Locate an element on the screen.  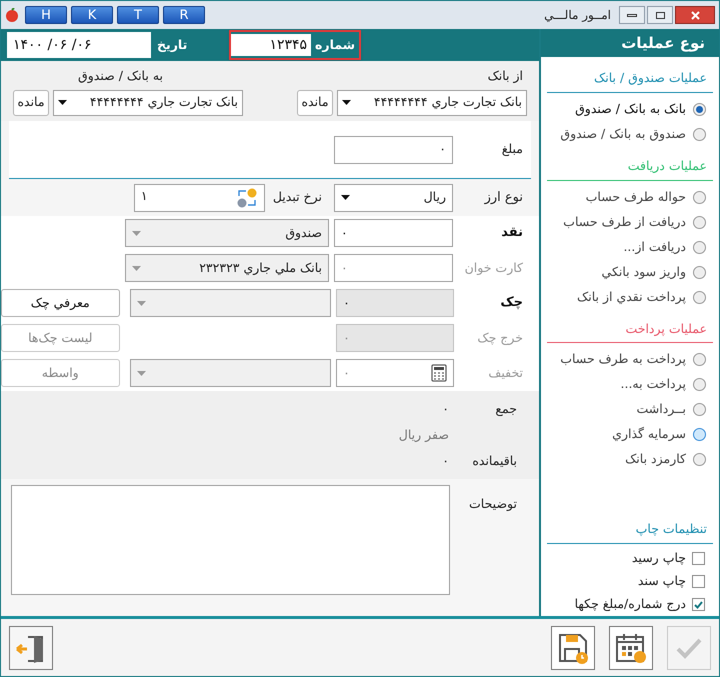
radio-option: پرداخت به طرف حساب is located at coordinates (630, 359).